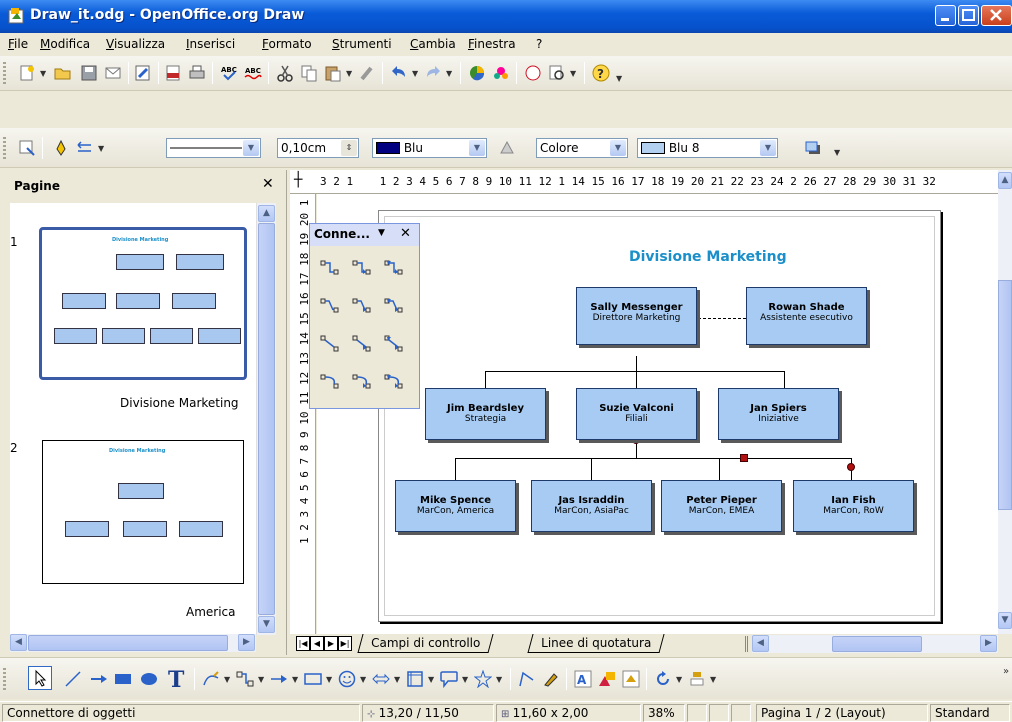 This screenshot has height=722, width=1012. What do you see at coordinates (210, 44) in the screenshot?
I see `menu-inserisci: Inserisci` at bounding box center [210, 44].